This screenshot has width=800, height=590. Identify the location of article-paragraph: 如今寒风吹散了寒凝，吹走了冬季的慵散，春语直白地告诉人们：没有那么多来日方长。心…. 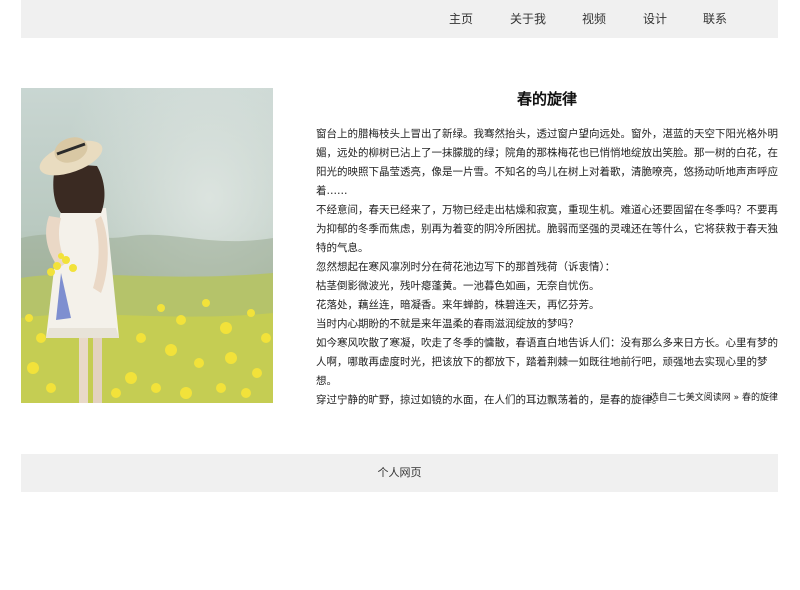
(547, 362).